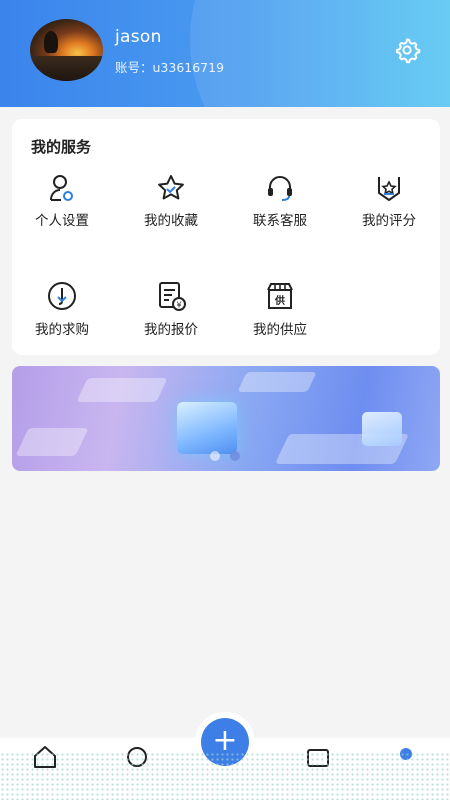 This screenshot has width=450, height=800. What do you see at coordinates (66, 50) in the screenshot?
I see `avatar` at bounding box center [66, 50].